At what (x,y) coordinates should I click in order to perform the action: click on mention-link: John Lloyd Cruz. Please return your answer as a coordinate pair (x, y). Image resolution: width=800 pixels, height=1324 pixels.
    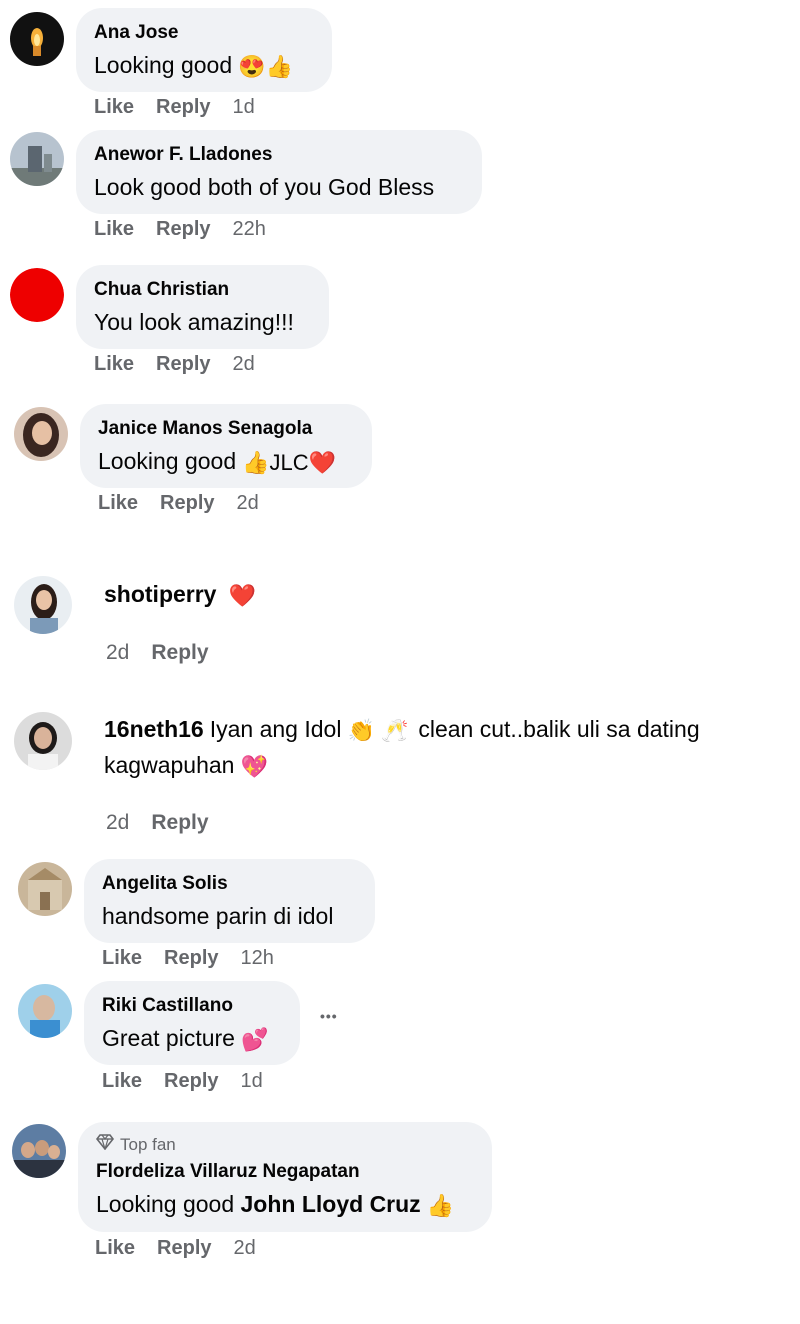
    Looking at the image, I should click on (331, 1204).